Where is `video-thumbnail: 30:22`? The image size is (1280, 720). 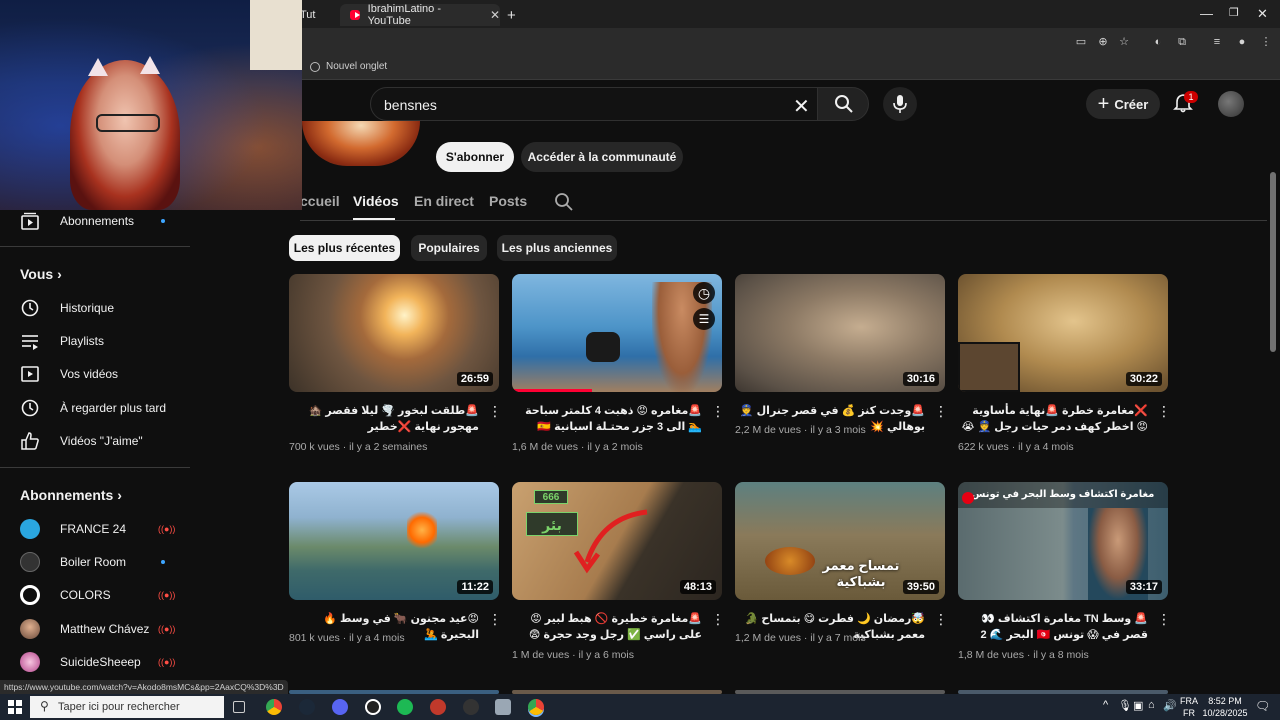
video-thumbnail: 30:22 is located at coordinates (1063, 333).